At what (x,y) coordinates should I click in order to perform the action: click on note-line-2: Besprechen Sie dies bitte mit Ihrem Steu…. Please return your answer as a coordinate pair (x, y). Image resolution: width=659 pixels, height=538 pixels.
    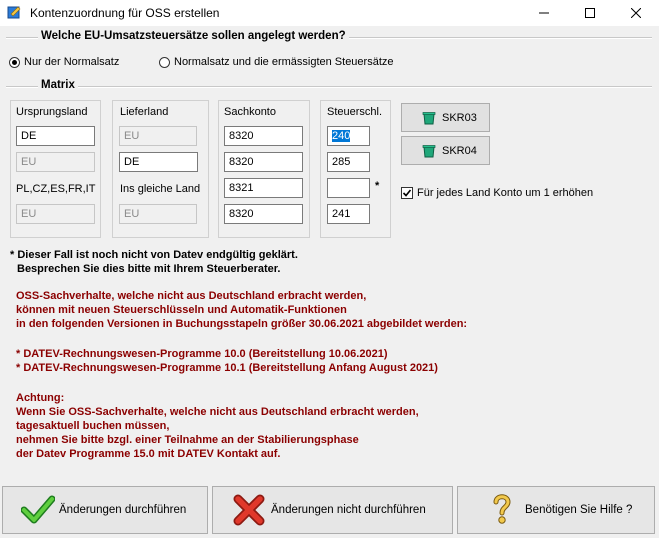
    Looking at the image, I should click on (149, 269).